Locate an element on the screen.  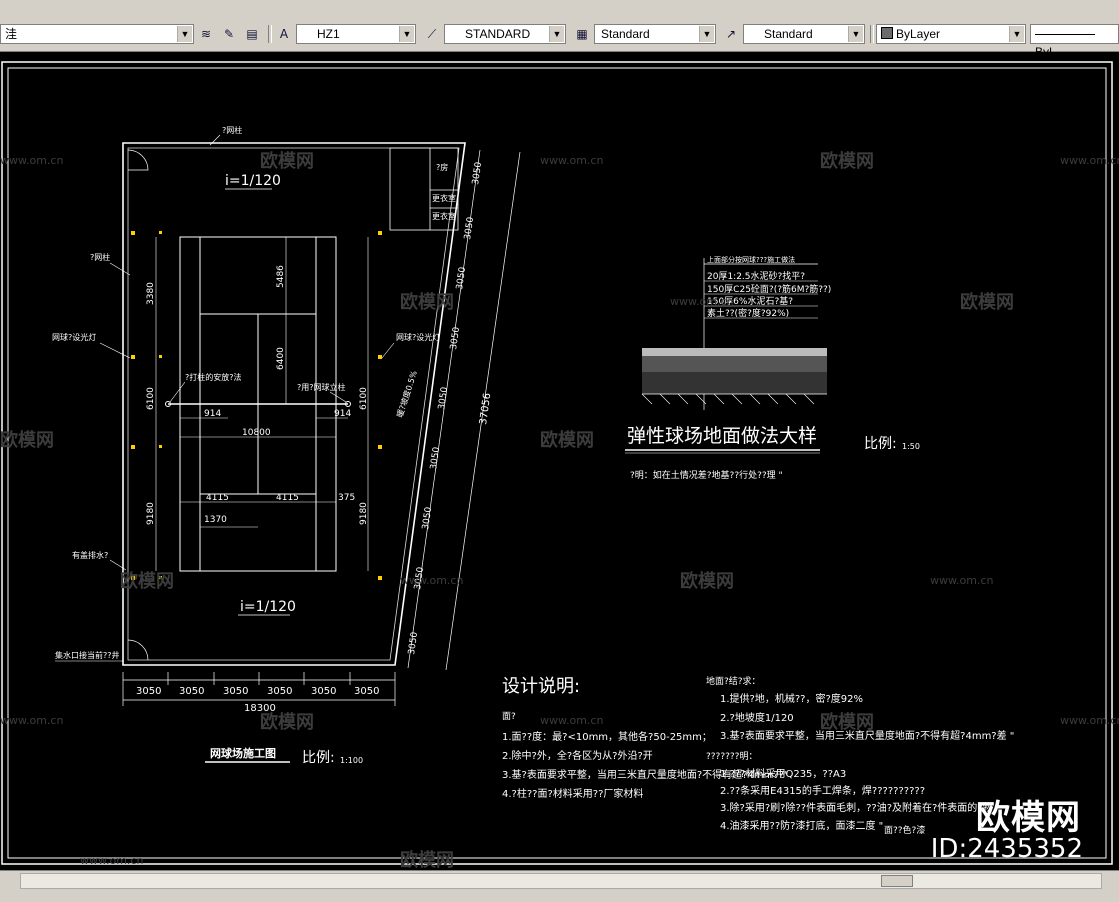
steel-item: 2.??条采用E4315的手工焊条，焊?????????? is located at coordinates (822, 790).